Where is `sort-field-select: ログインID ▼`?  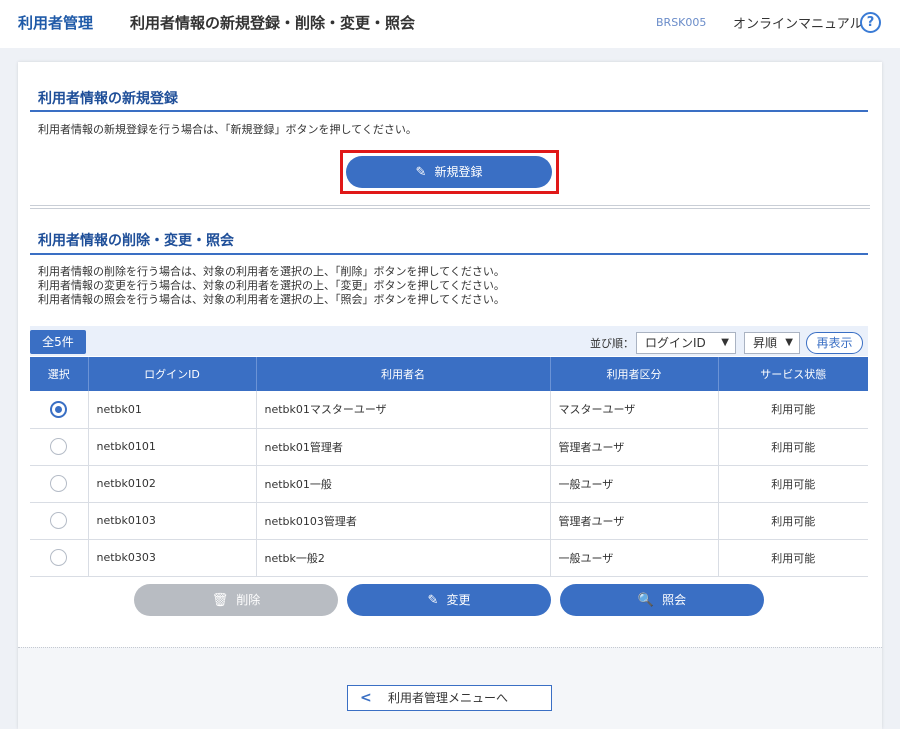 sort-field-select: ログインID ▼ is located at coordinates (686, 343).